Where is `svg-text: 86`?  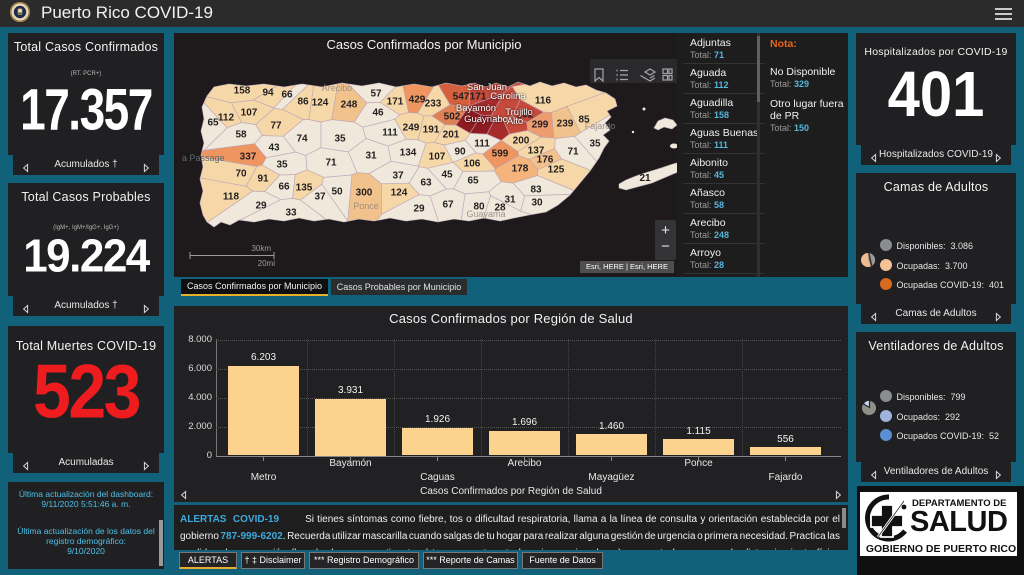
svg-text: 86 is located at coordinates (303, 102).